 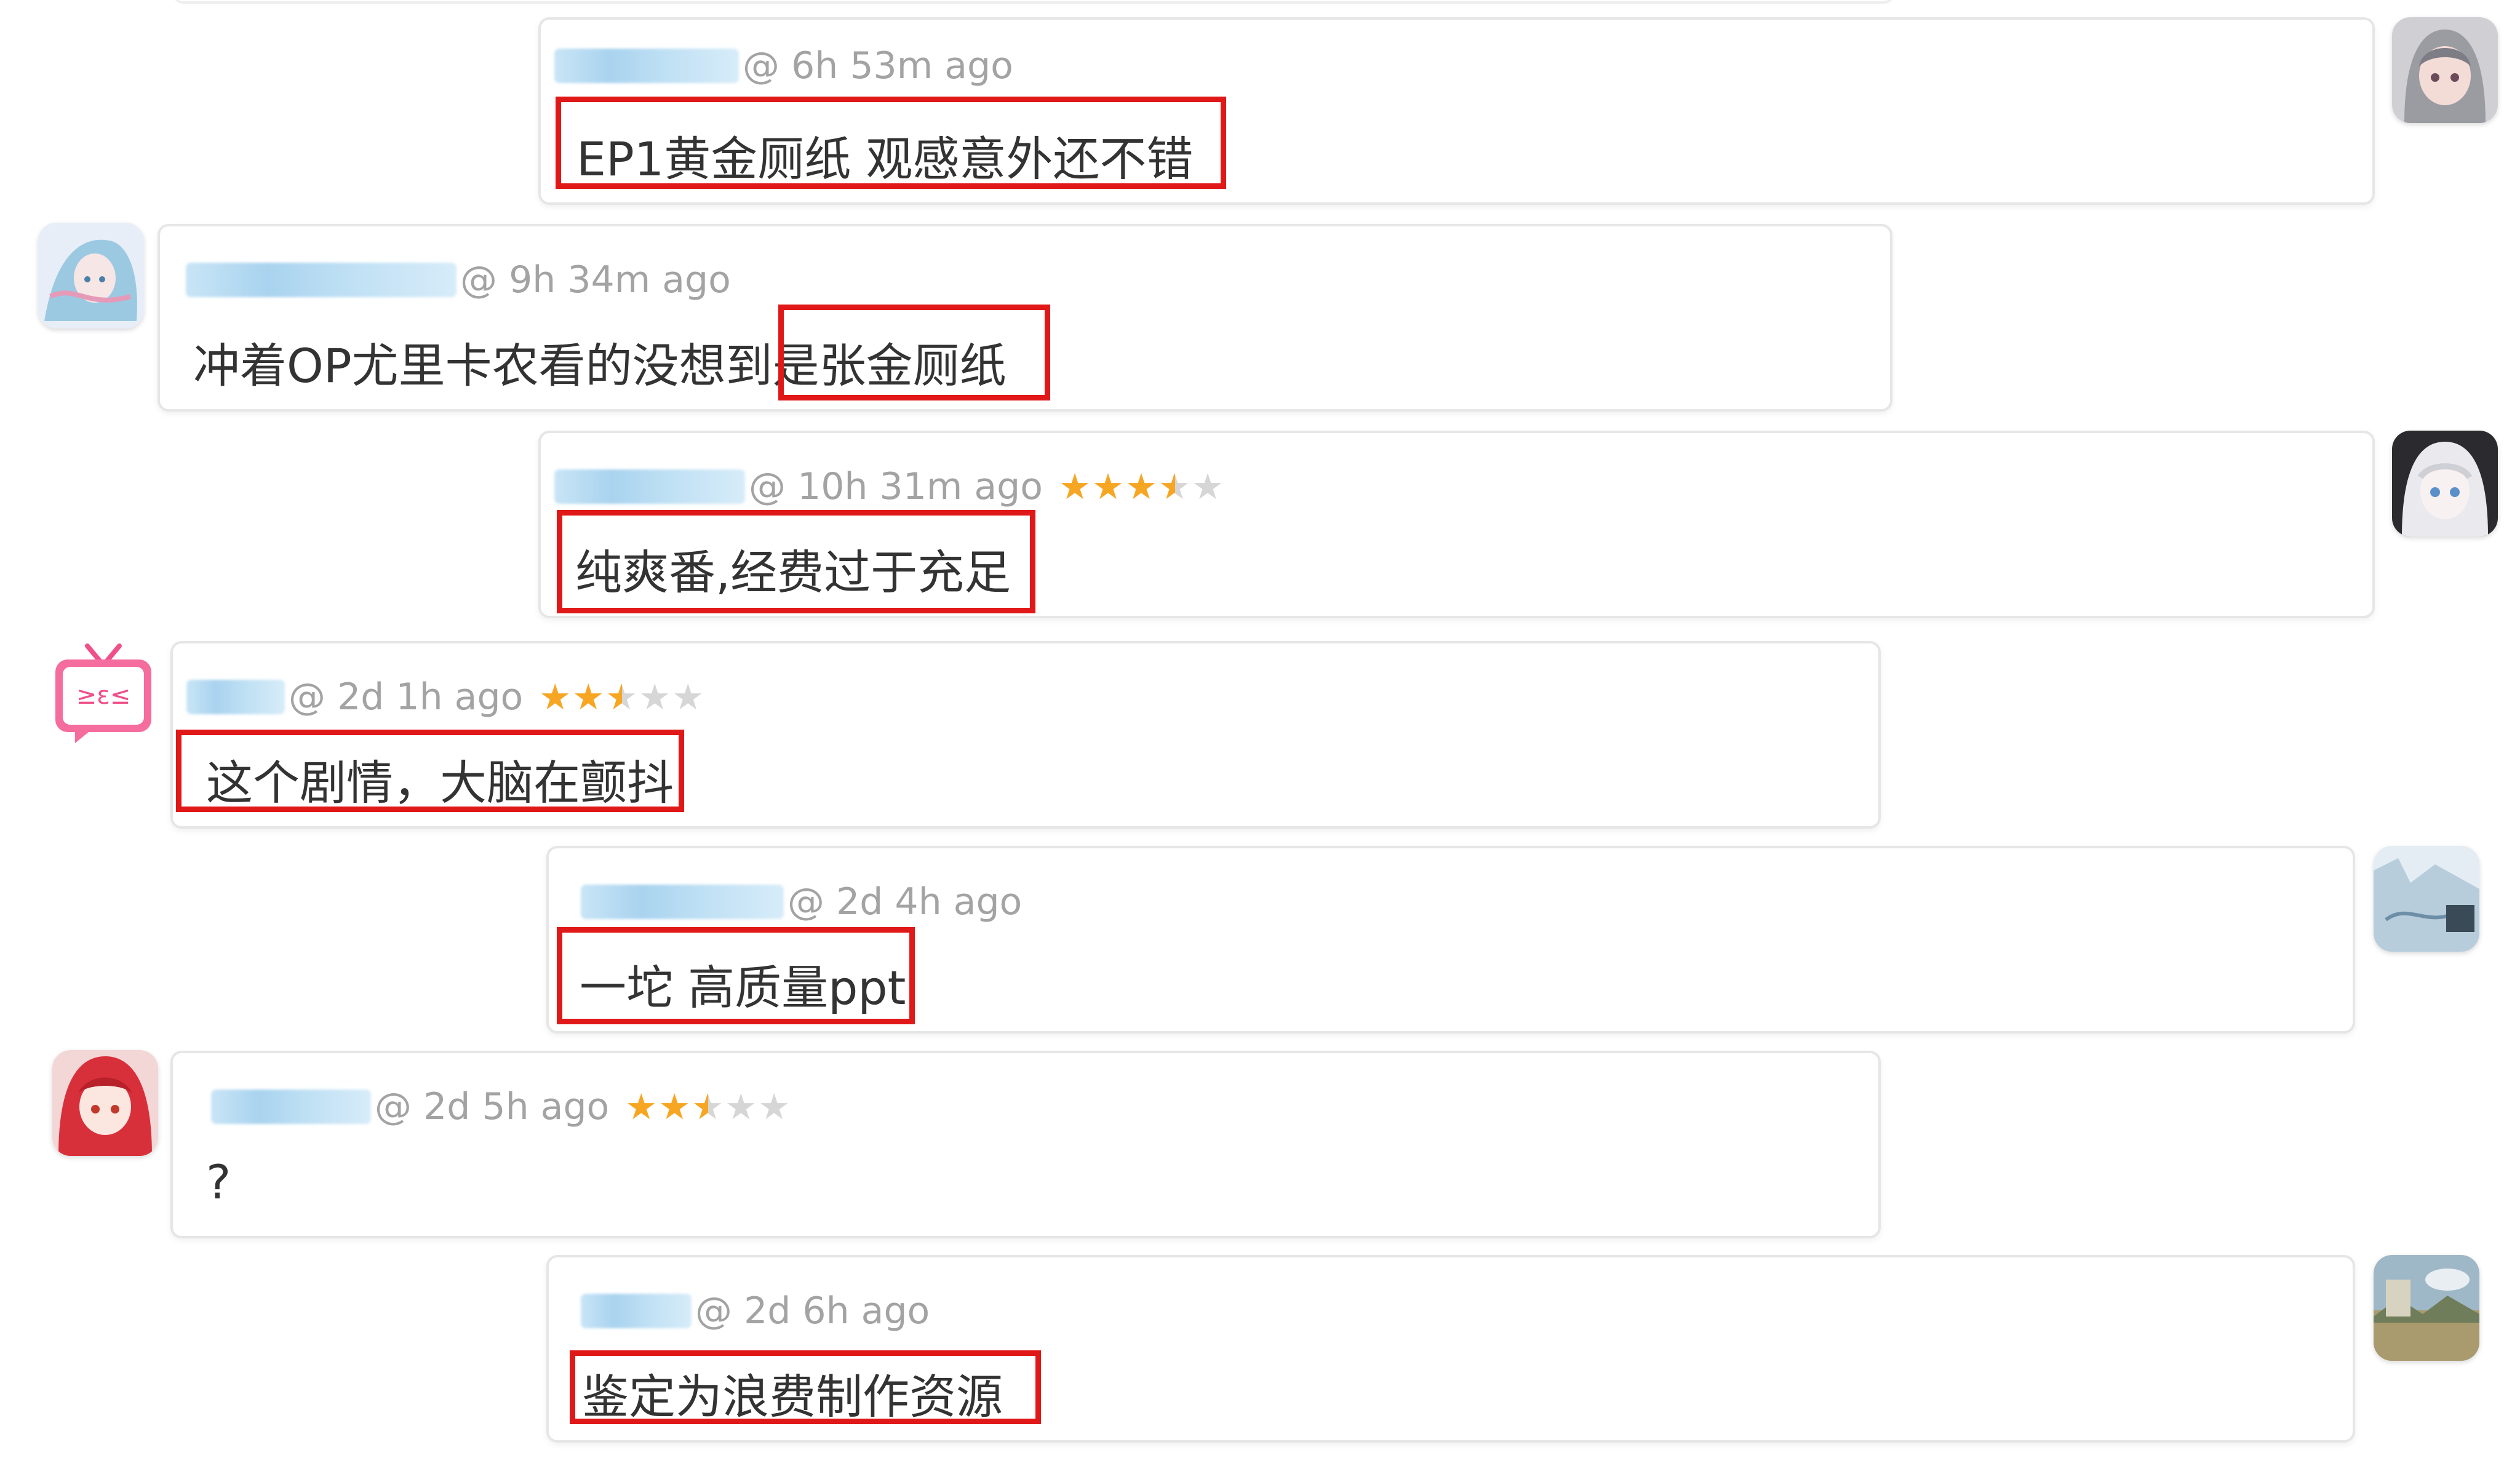 I want to click on anime-miku-avatar-icon, so click(x=91, y=276).